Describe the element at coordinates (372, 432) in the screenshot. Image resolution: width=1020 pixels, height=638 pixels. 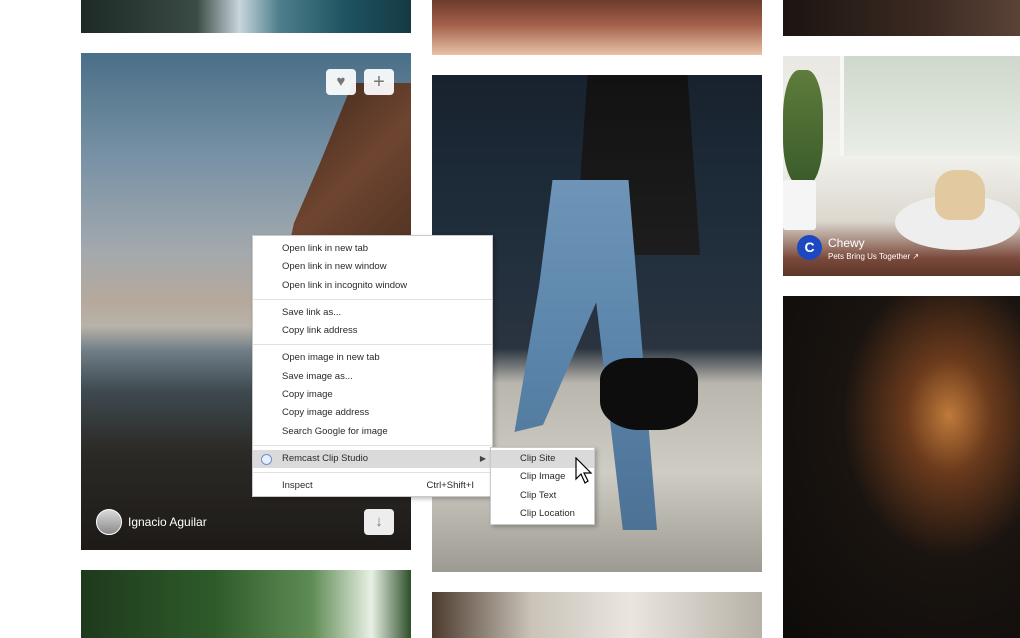
I see `menu-item-search-google-image: Search Google for image` at that location.